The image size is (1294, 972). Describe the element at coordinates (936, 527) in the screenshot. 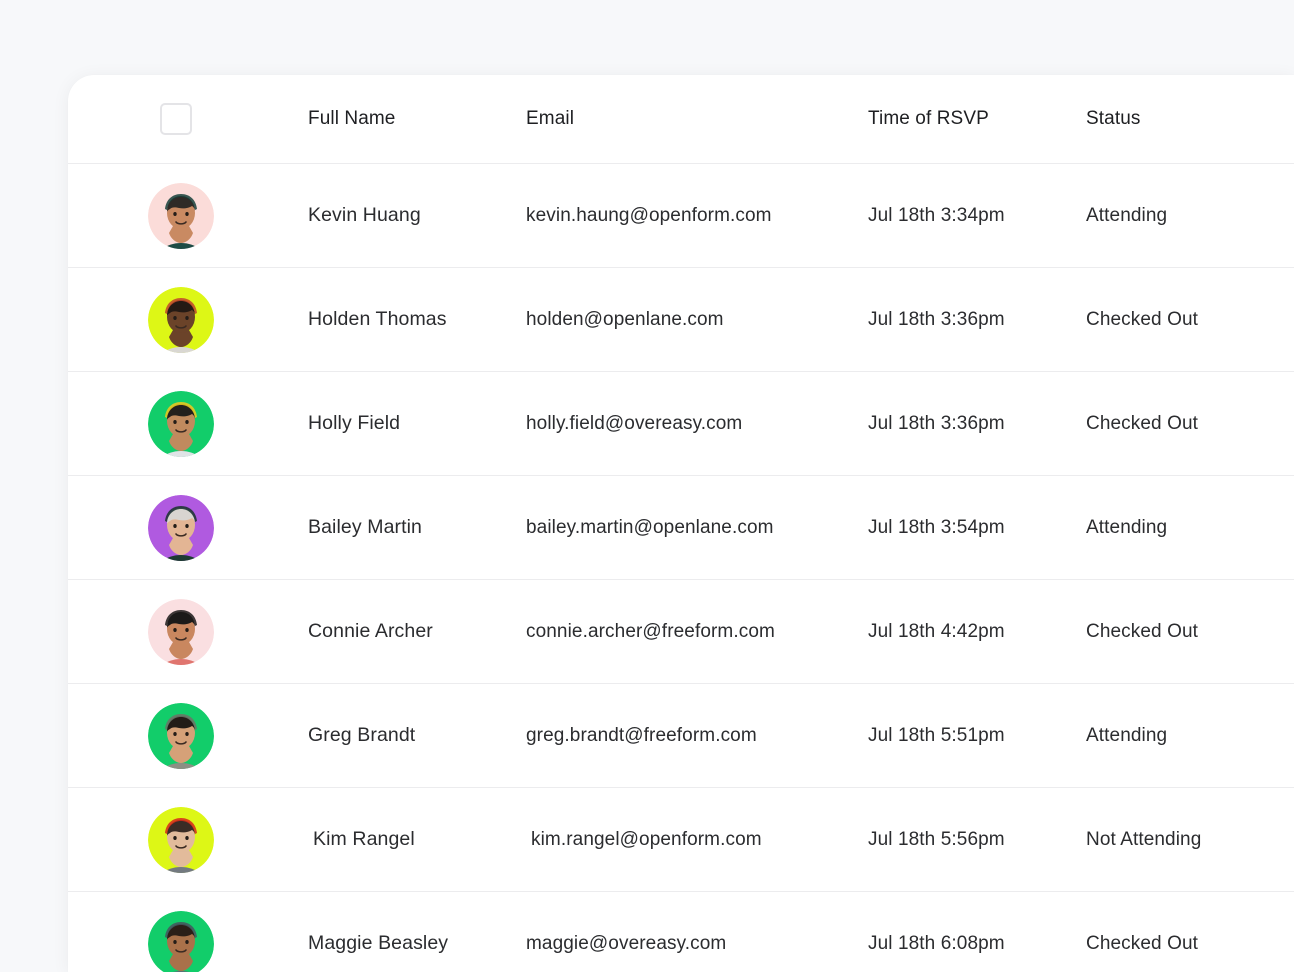

I see `cell-time-of-rsvp: Jul 18th 3:54pm` at that location.